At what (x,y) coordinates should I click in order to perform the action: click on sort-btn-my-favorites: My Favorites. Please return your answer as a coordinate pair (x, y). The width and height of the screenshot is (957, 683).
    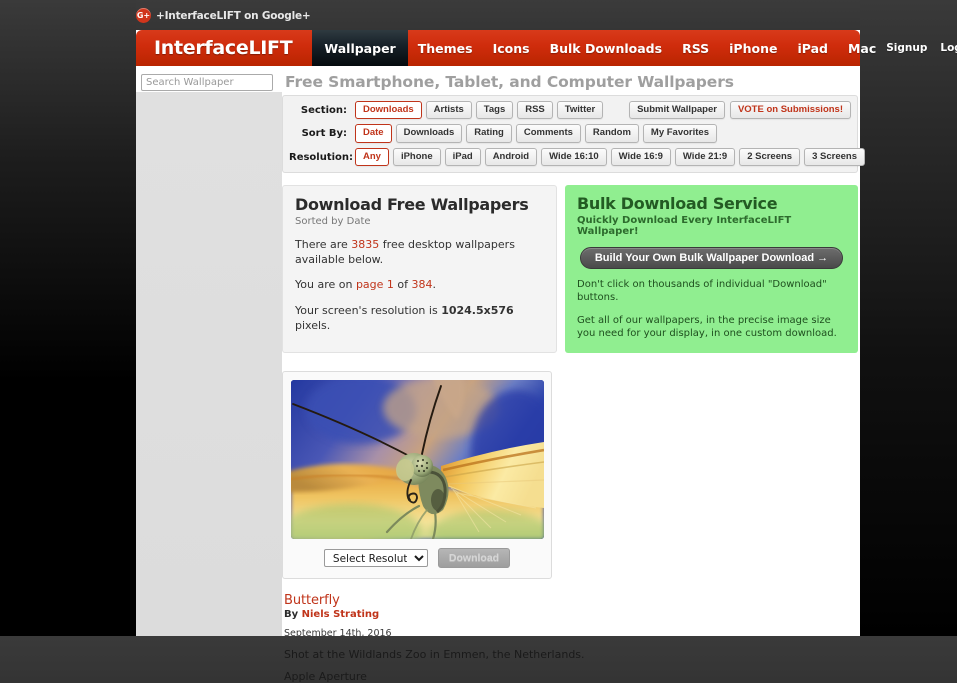
    Looking at the image, I should click on (679, 133).